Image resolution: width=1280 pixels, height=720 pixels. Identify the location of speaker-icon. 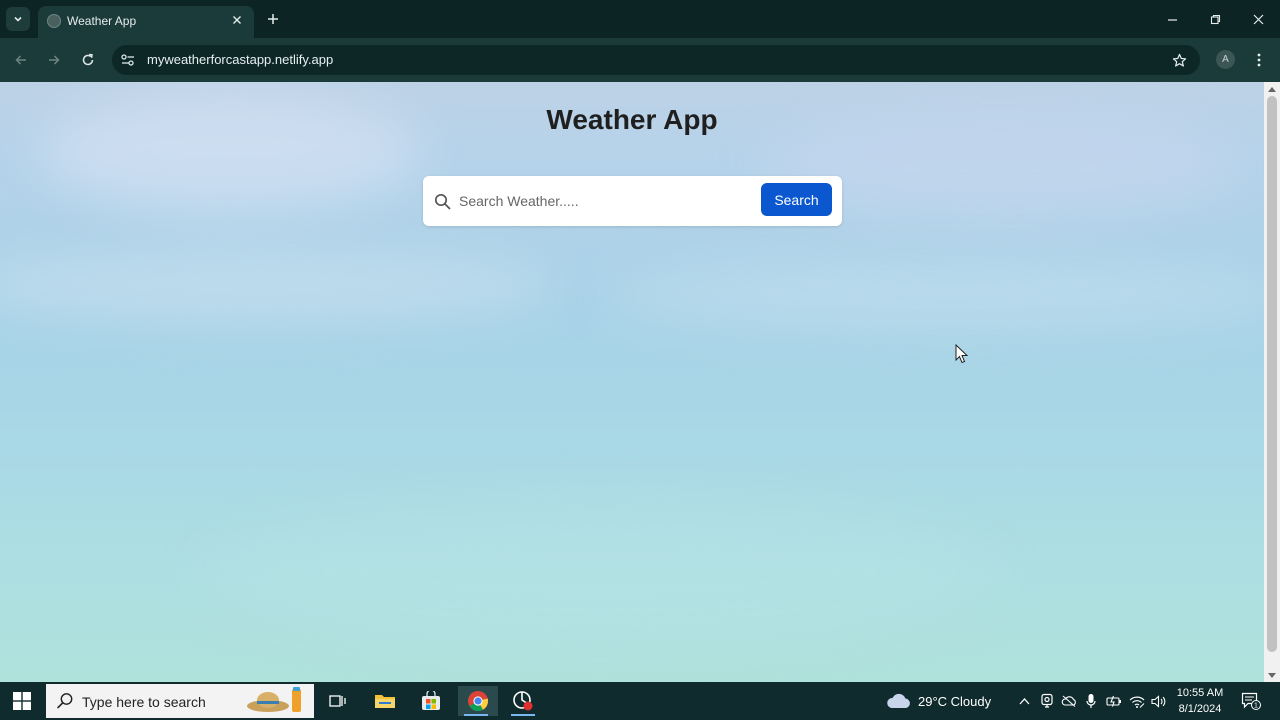
(1158, 701).